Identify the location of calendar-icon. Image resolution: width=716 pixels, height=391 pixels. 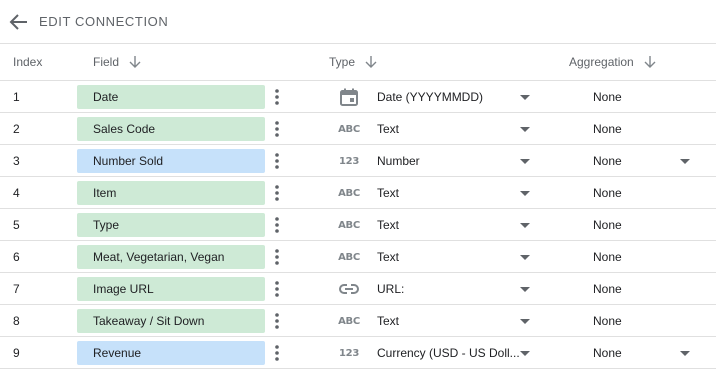
(349, 97).